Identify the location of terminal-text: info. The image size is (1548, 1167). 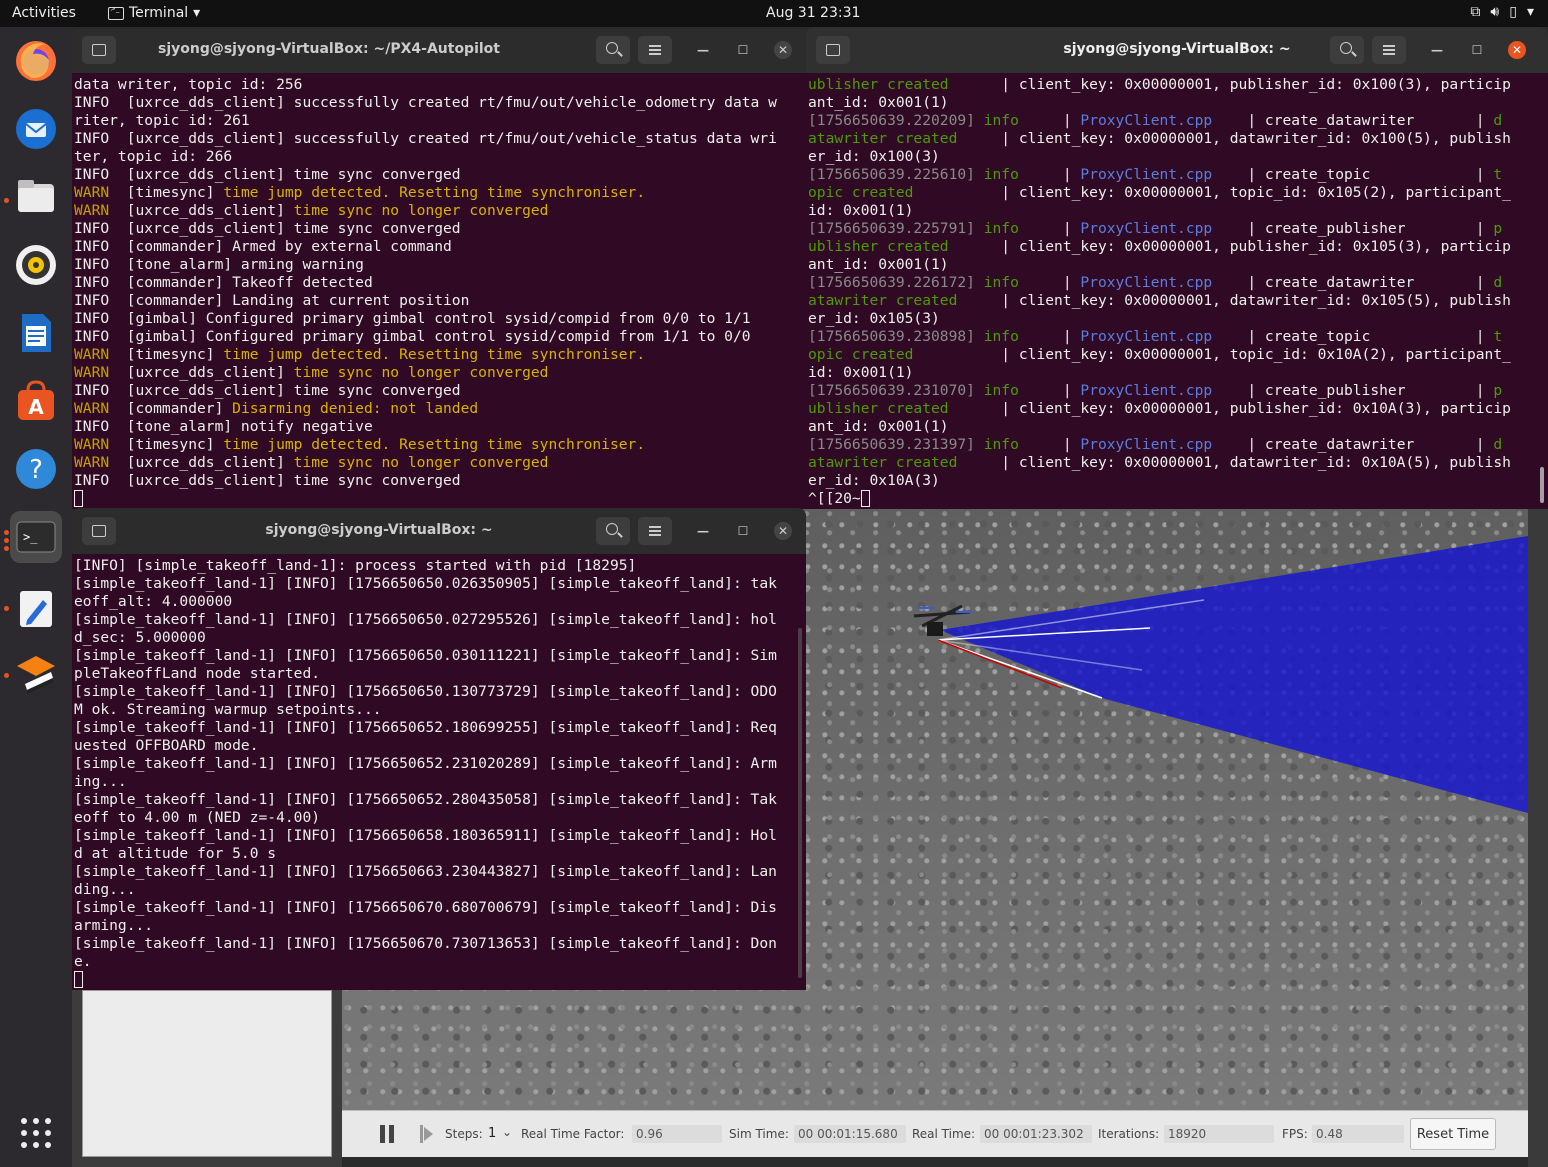
(1001, 228).